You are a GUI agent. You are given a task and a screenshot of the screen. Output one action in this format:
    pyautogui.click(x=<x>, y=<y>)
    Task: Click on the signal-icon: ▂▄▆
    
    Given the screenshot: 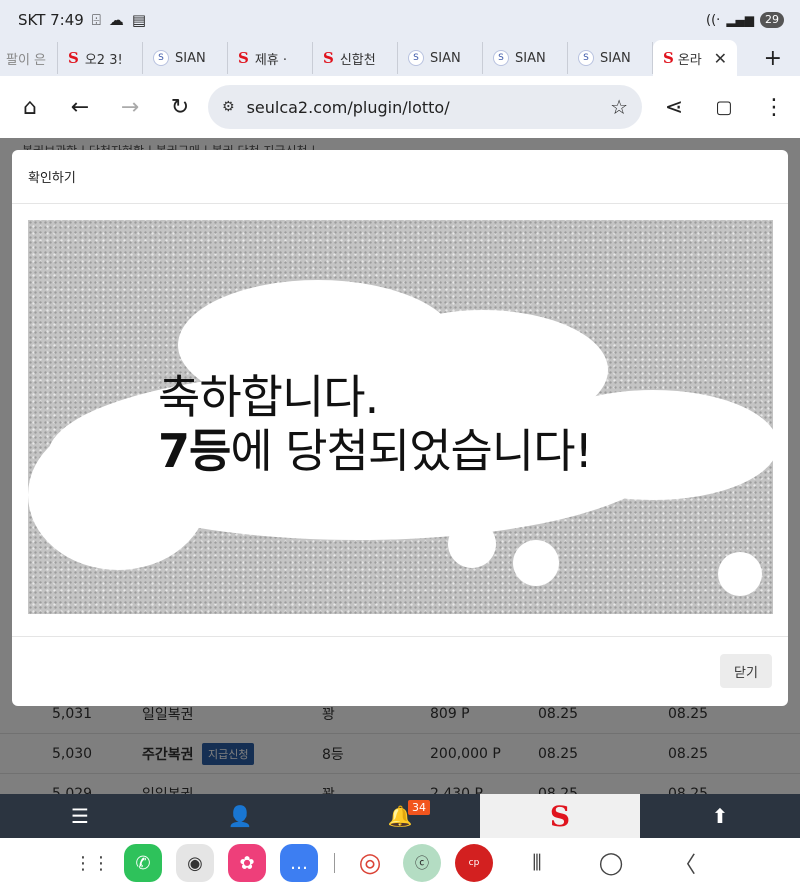 What is the action you would take?
    pyautogui.click(x=740, y=20)
    